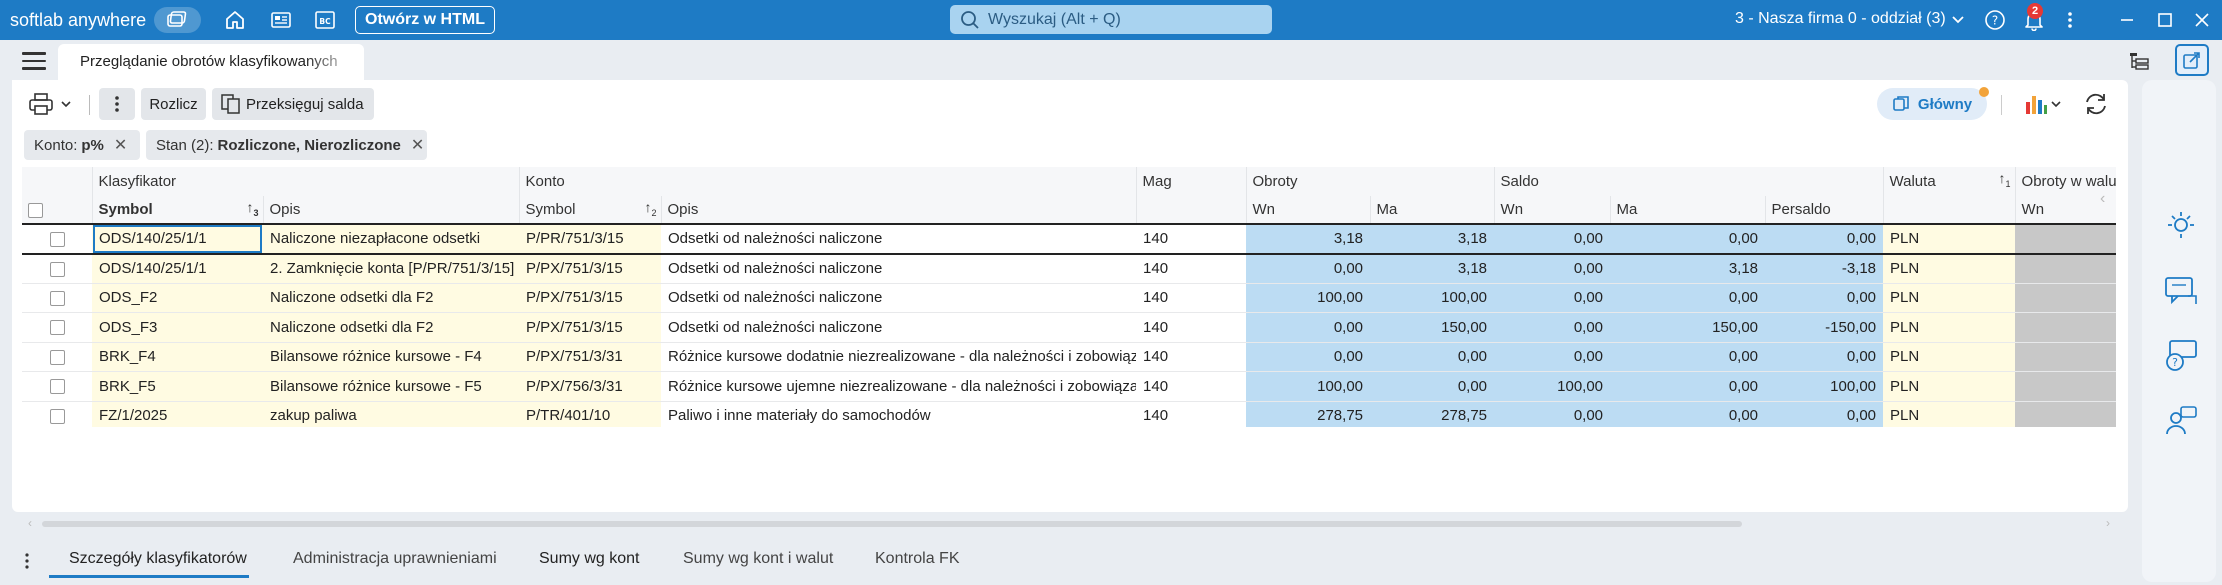 The height and width of the screenshot is (585, 2222). Describe the element at coordinates (758, 559) in the screenshot. I see `tab-sumy-wg-kont-i-walut: Sumy wg kont i walut` at that location.